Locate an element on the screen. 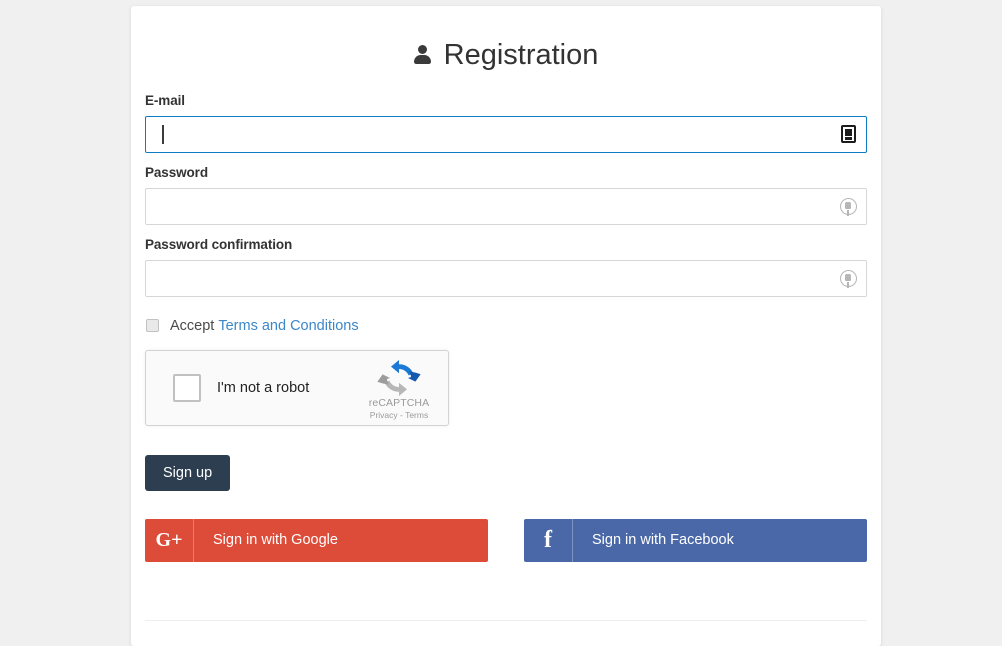 The height and width of the screenshot is (646, 1002). accept-terms-row: Accept Terms and Conditions is located at coordinates (506, 326).